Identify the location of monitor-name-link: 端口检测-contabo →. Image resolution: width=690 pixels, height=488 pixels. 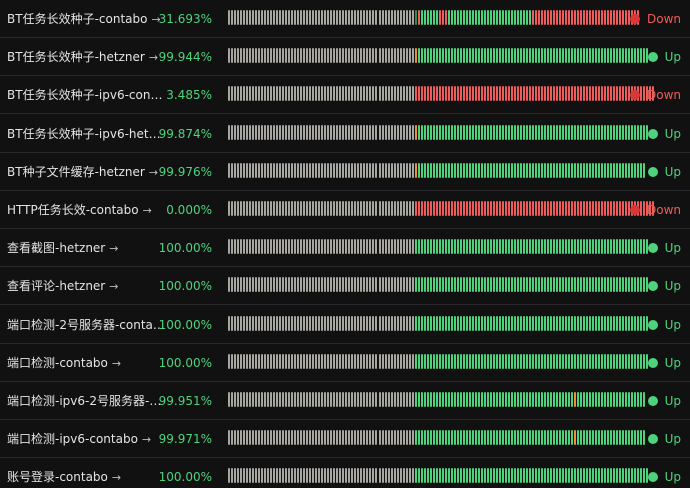
(86, 363).